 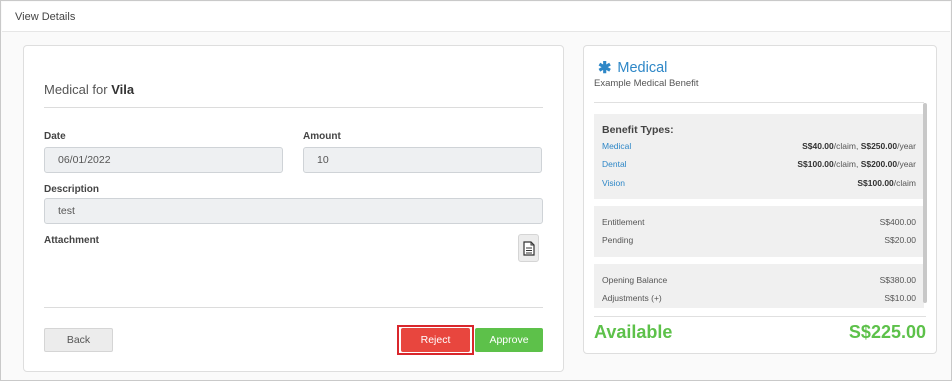 What do you see at coordinates (322, 136) in the screenshot?
I see `amount-label: Amount` at bounding box center [322, 136].